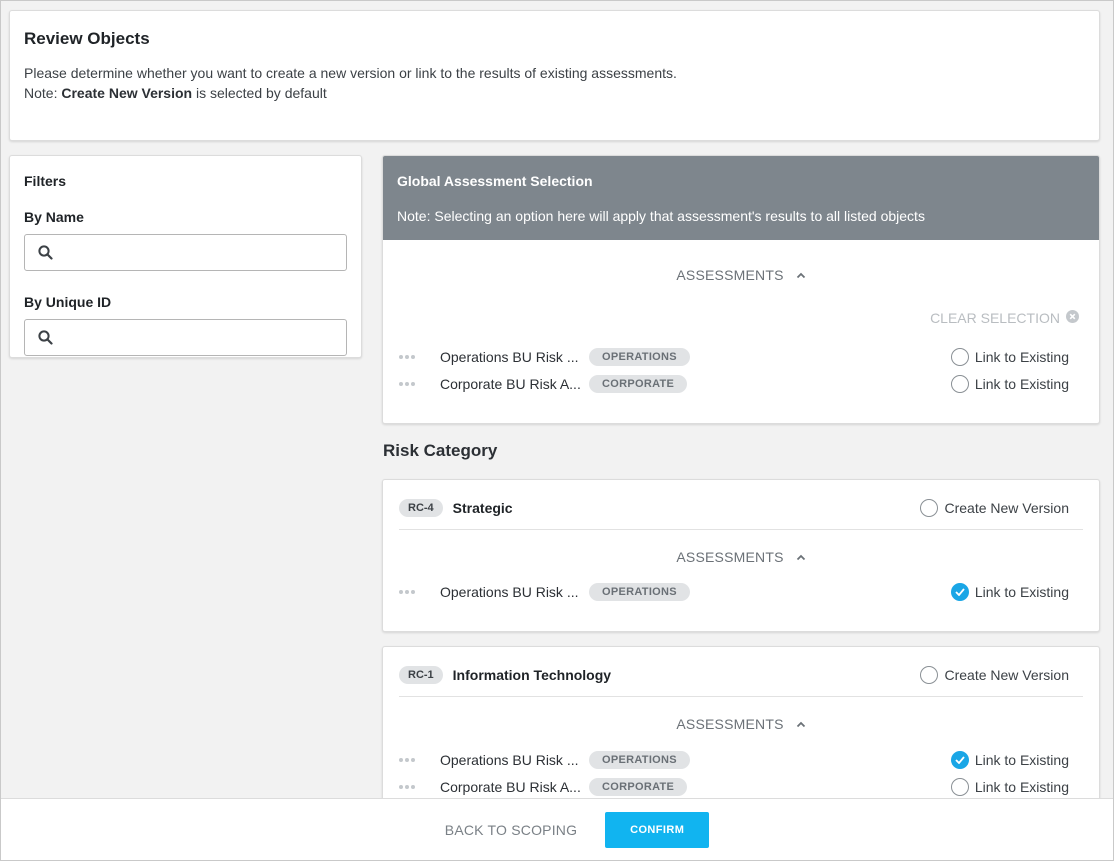 This screenshot has height=861, width=1114. I want to click on back-to-scoping-button: BACK TO SCOPING, so click(491, 830).